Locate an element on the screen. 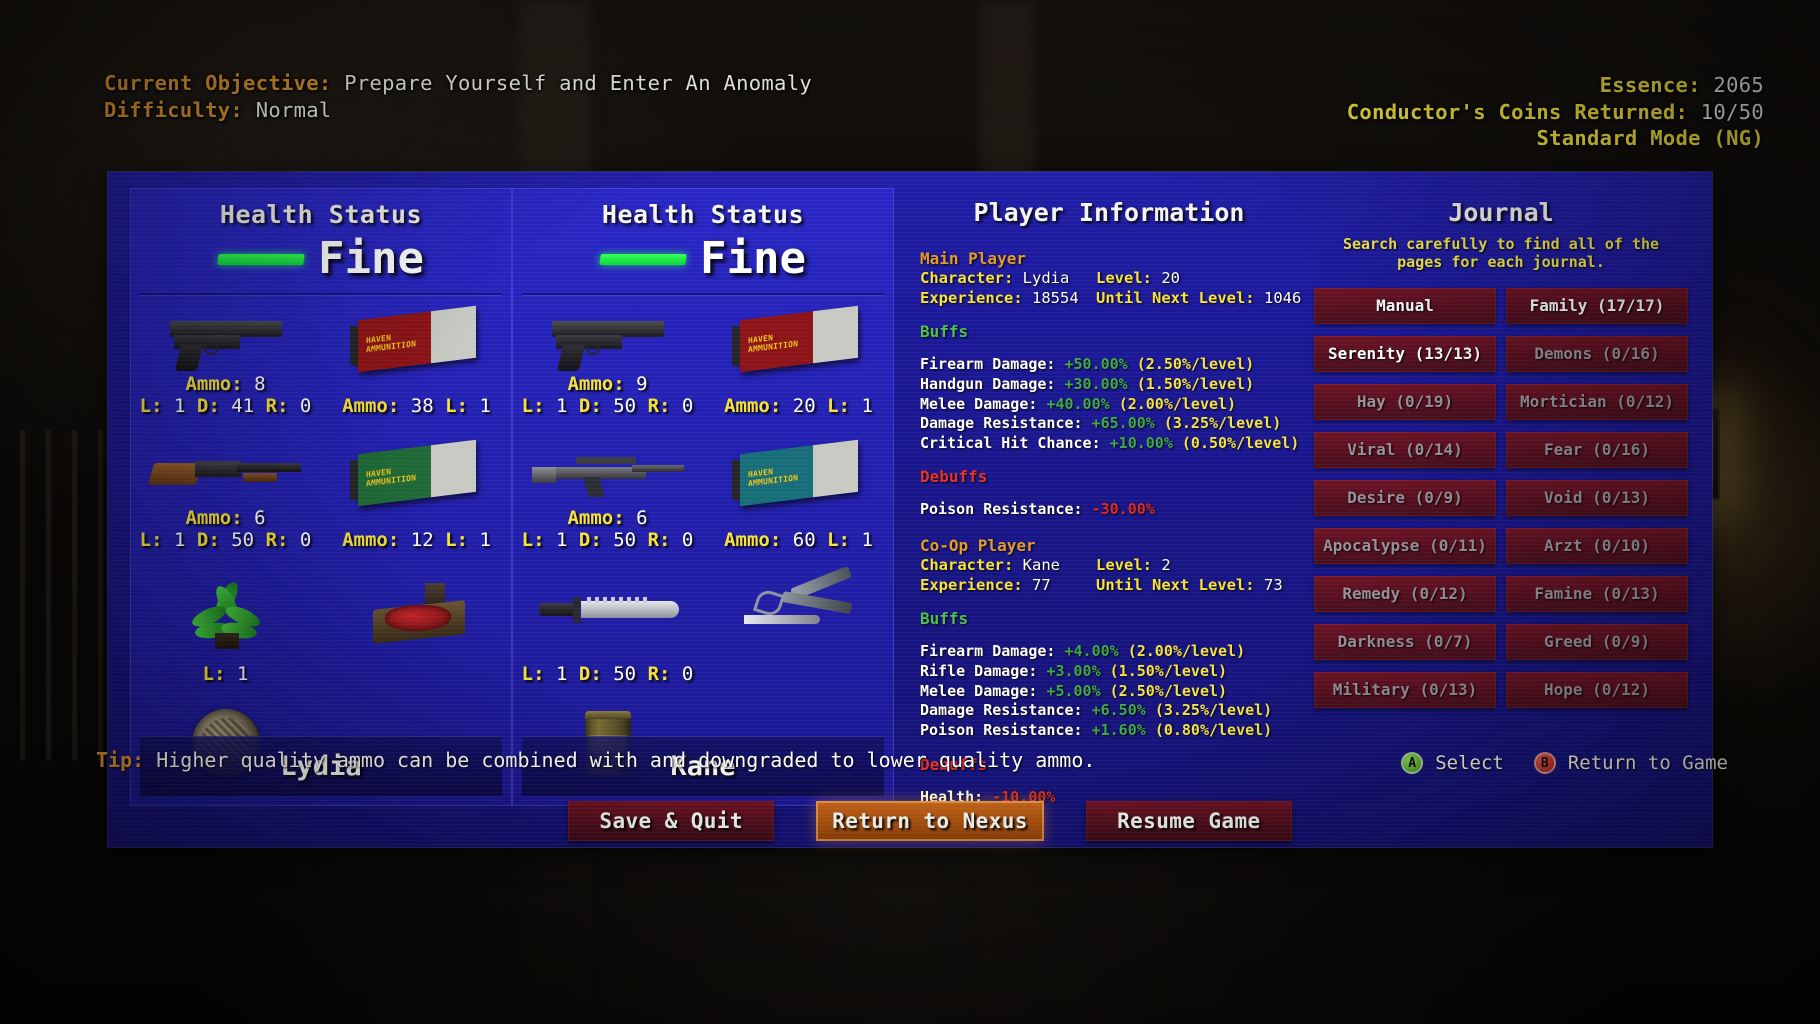  journal-entry: Demons (0/16) is located at coordinates (1597, 353).